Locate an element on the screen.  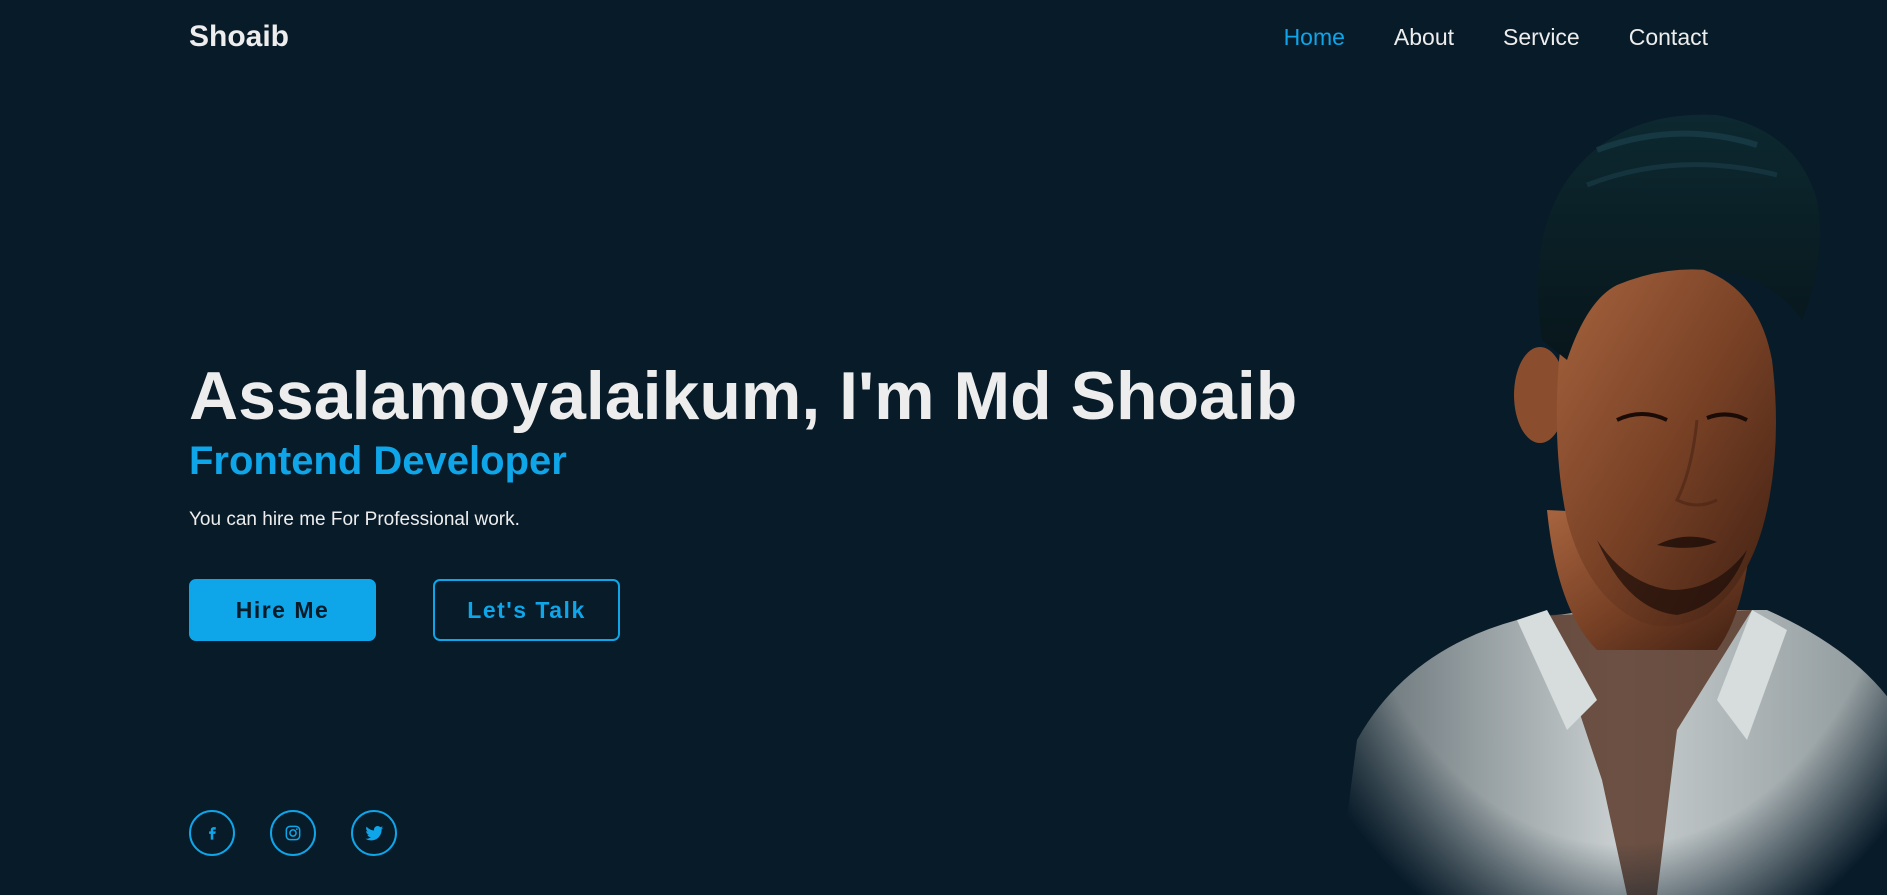
instagram-link is located at coordinates (293, 833).